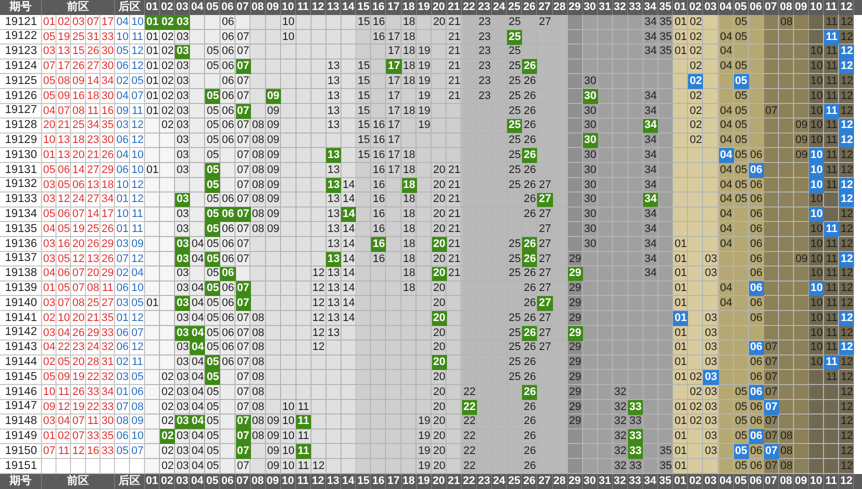 The image size is (862, 489). I want to click on issue-number: 19142, so click(21, 333).